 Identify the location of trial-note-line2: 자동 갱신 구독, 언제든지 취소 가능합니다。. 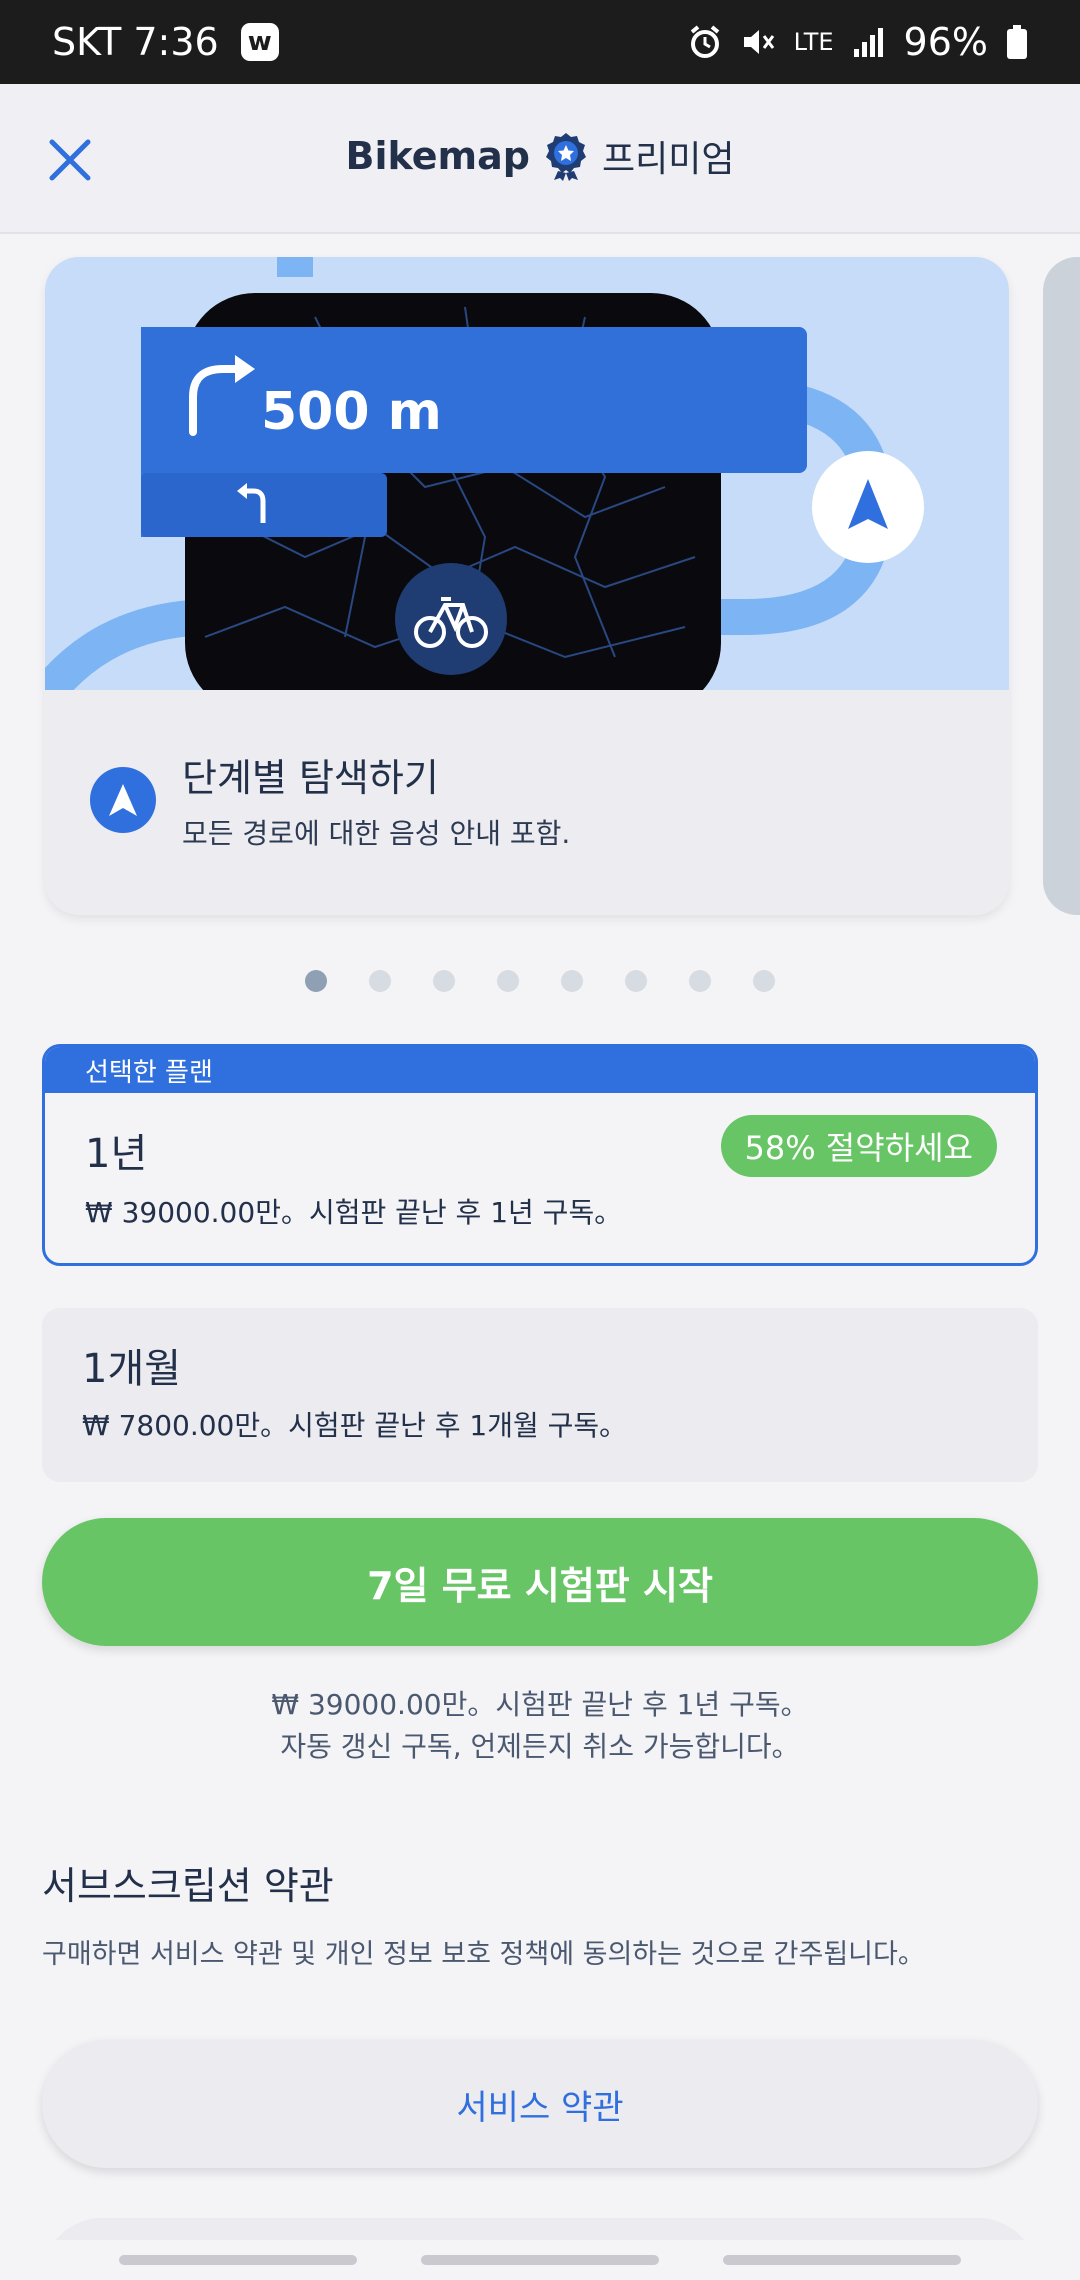
(540, 1746).